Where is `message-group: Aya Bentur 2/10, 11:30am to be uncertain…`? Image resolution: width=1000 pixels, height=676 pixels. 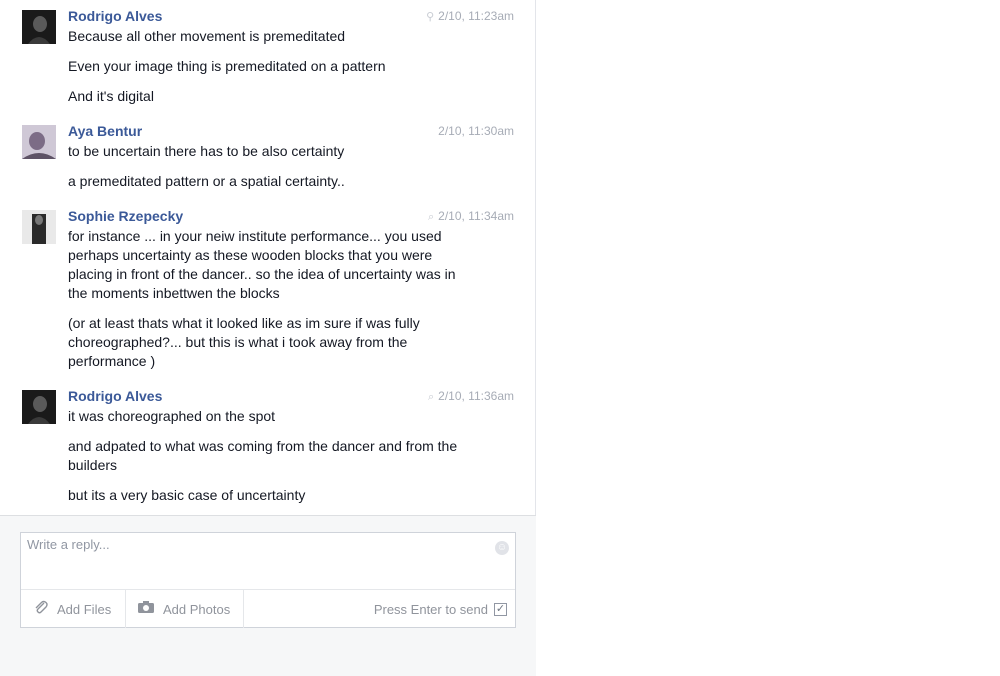 message-group: Aya Bentur 2/10, 11:30am to be uncertain… is located at coordinates (268, 157).